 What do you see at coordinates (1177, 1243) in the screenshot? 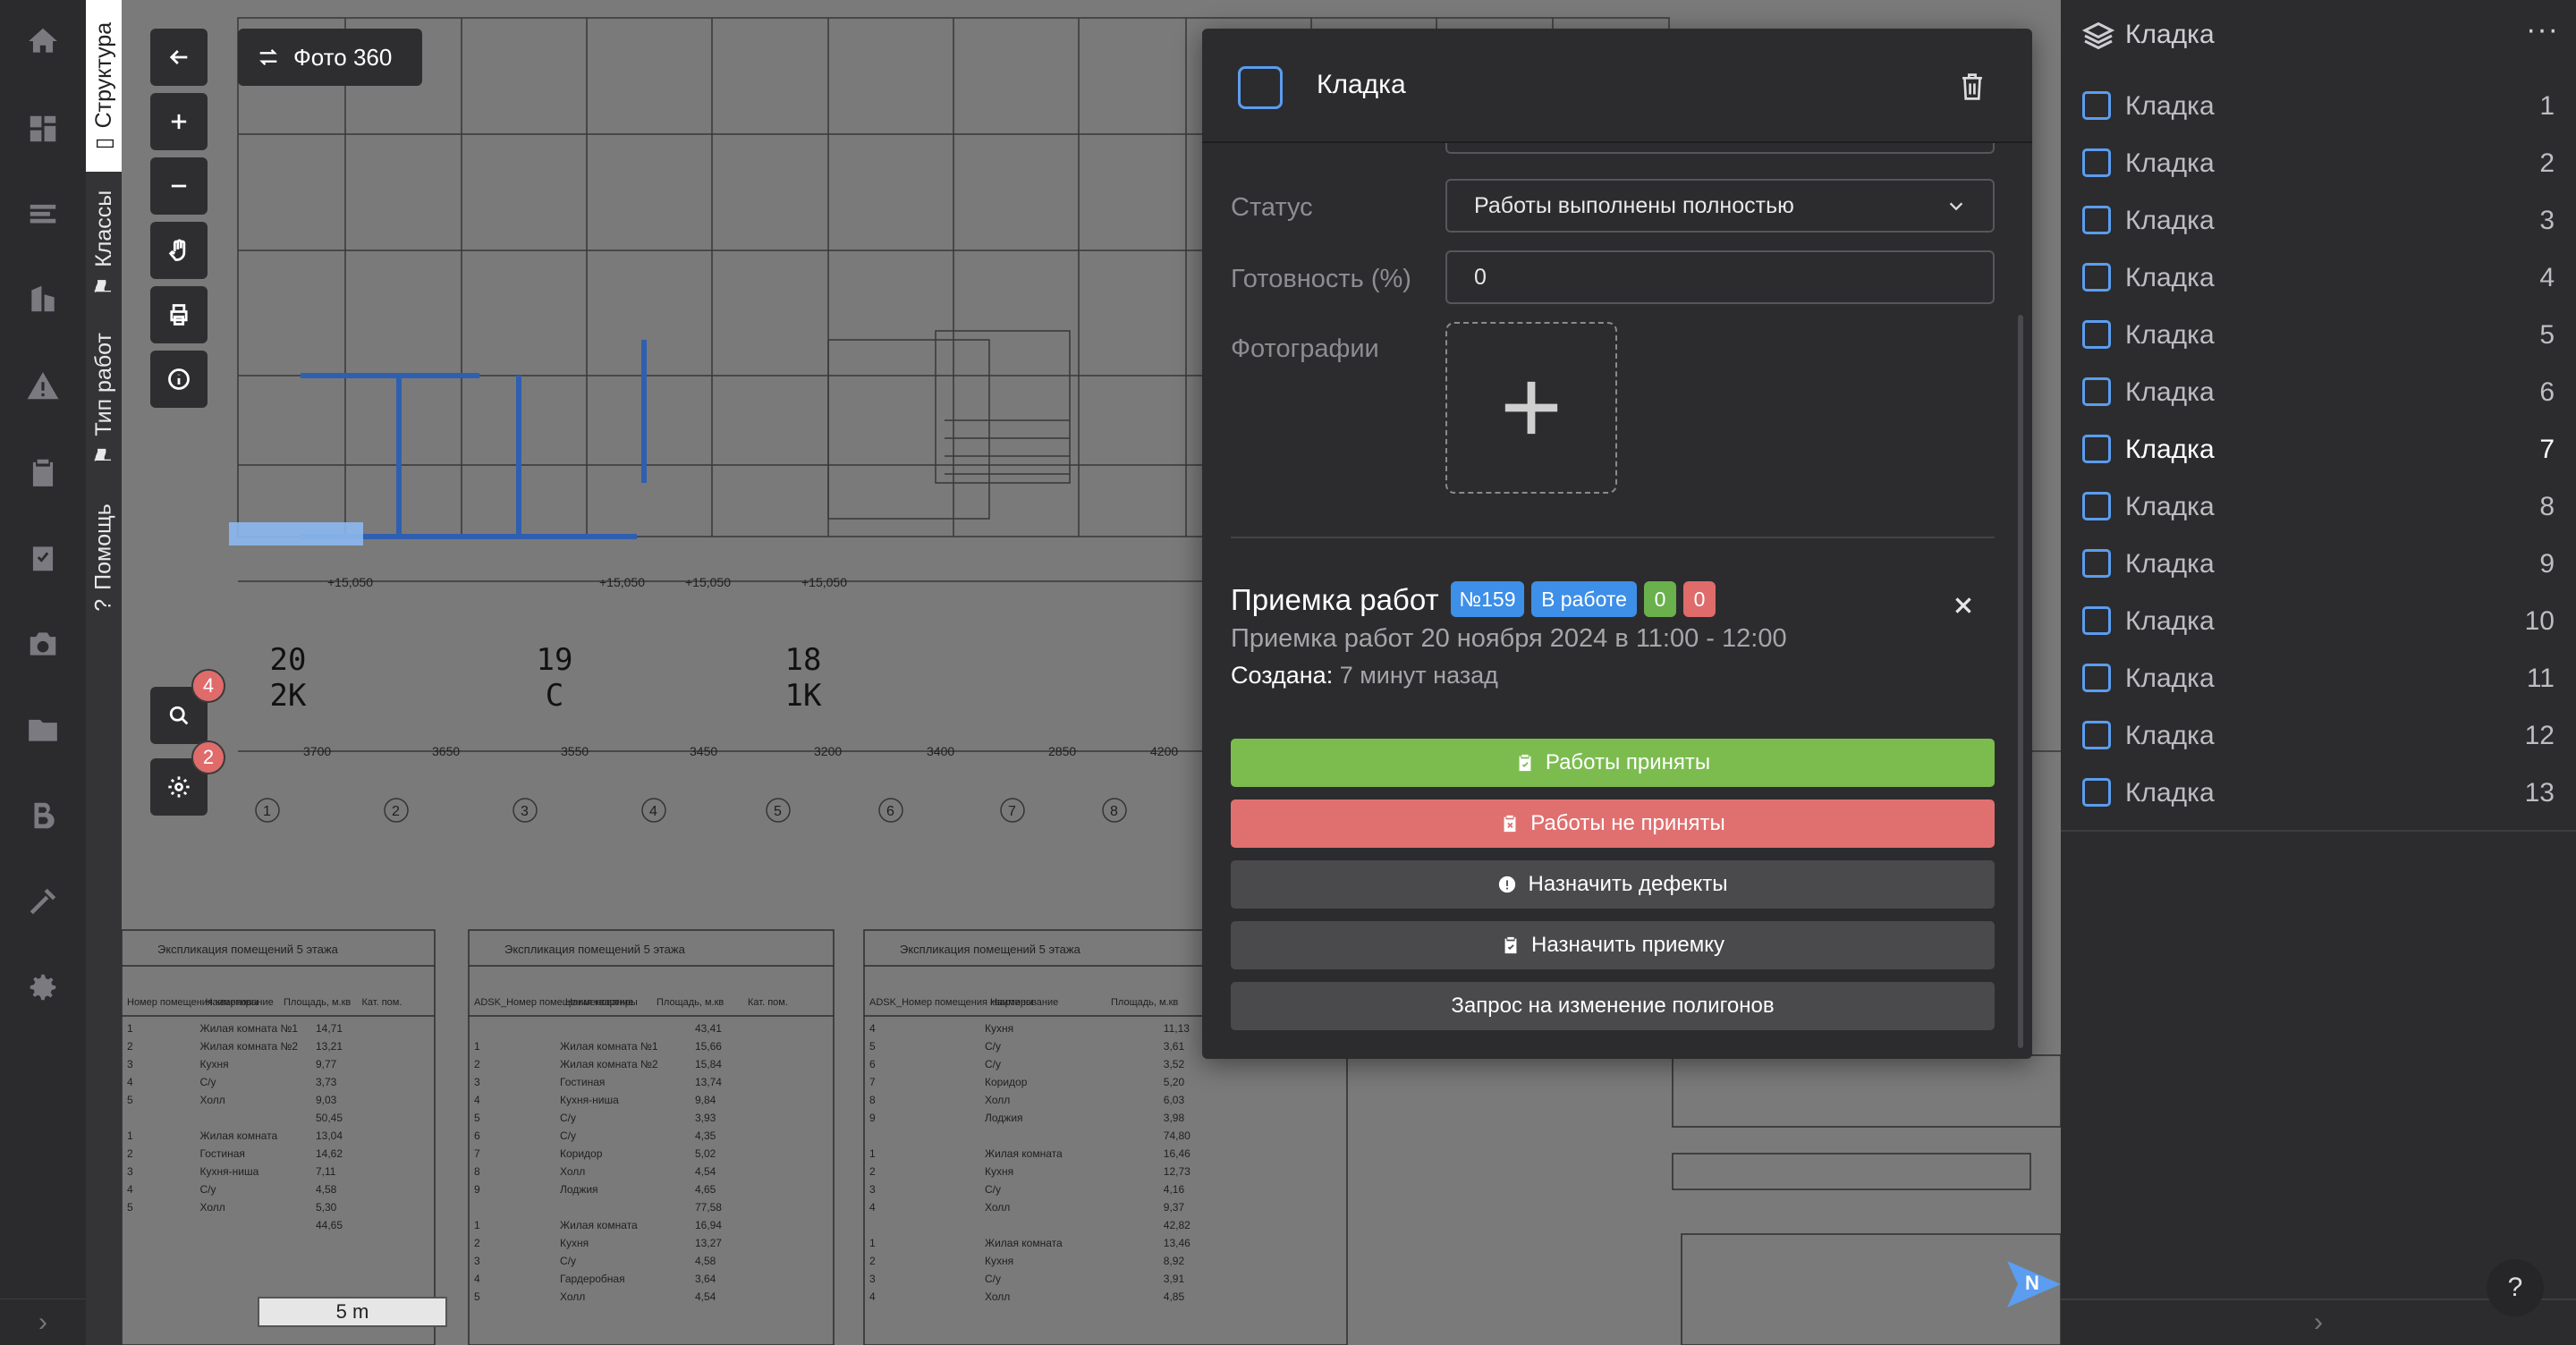
I see `table-cell: 13,46` at bounding box center [1177, 1243].